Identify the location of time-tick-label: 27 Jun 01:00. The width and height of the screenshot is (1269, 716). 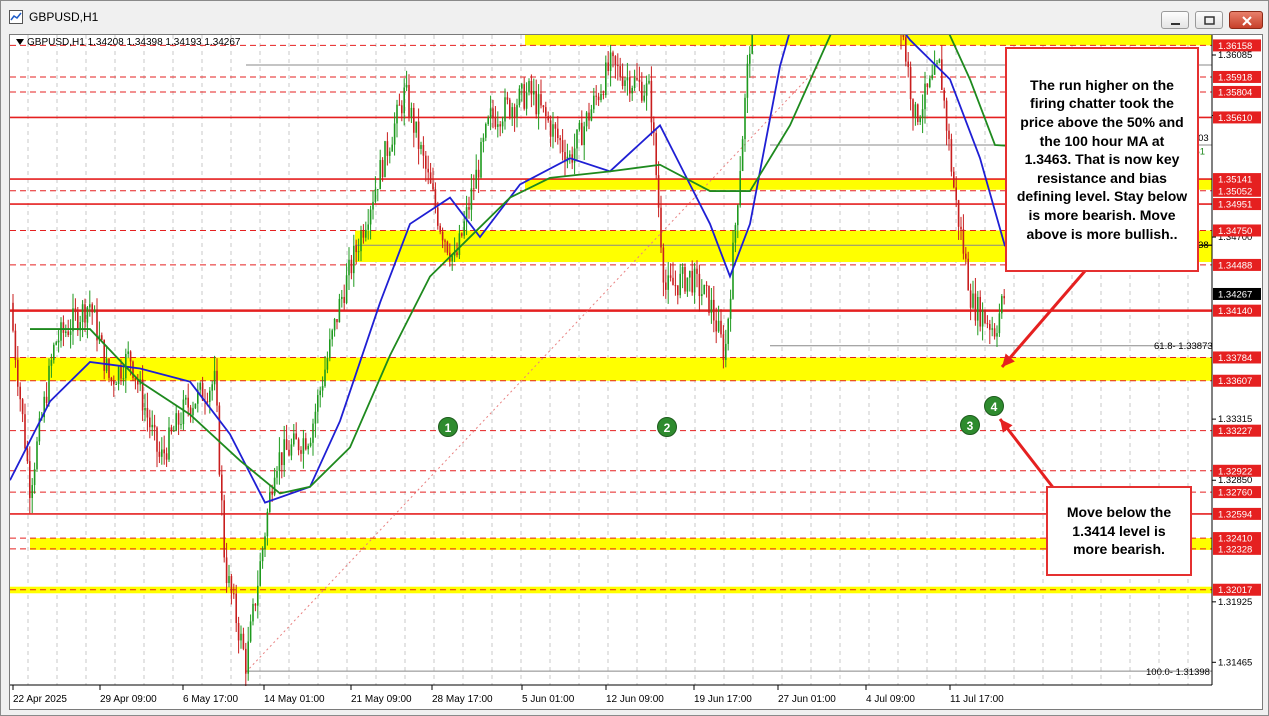
(807, 699).